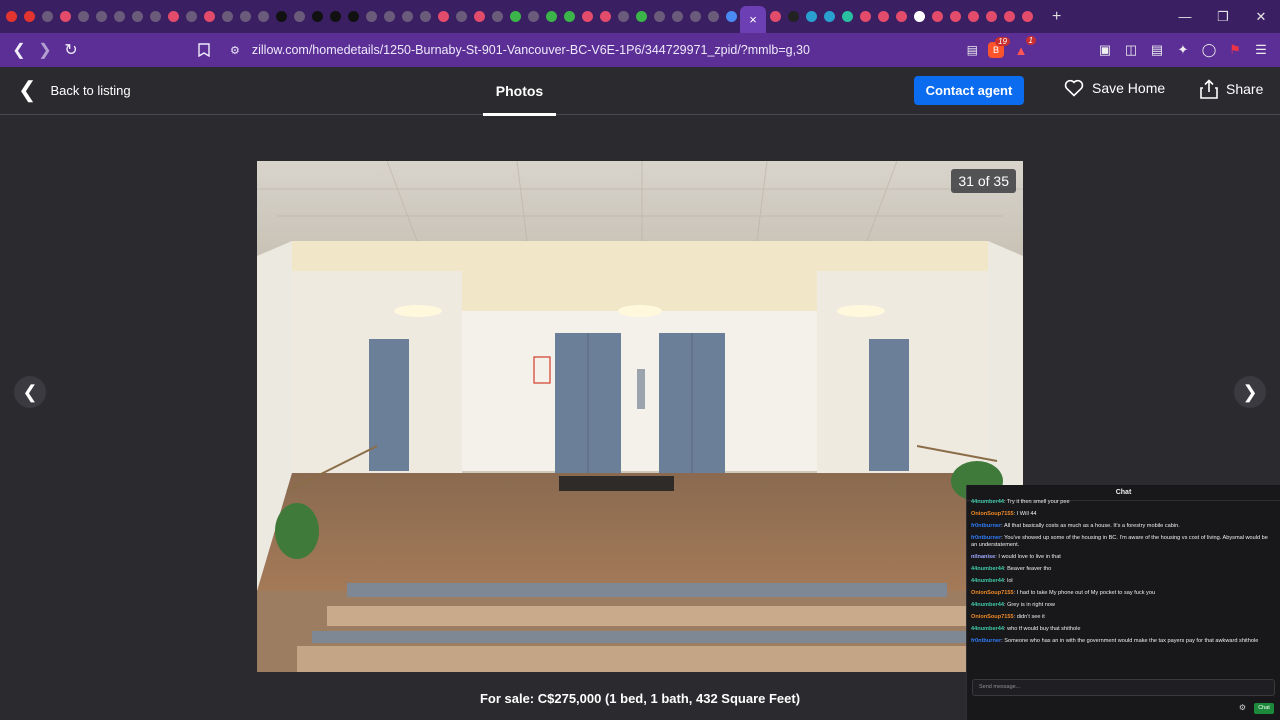 Image resolution: width=1280 pixels, height=720 pixels. What do you see at coordinates (19, 50) in the screenshot?
I see `back-arrow-icon: ❮` at bounding box center [19, 50].